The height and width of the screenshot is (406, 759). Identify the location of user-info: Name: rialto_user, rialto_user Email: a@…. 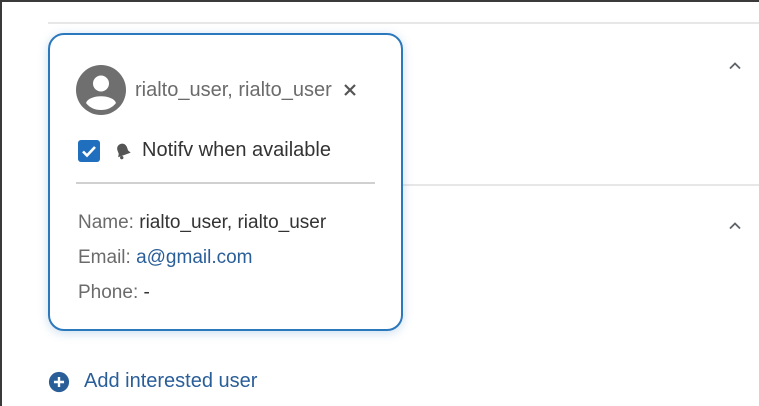
(202, 257).